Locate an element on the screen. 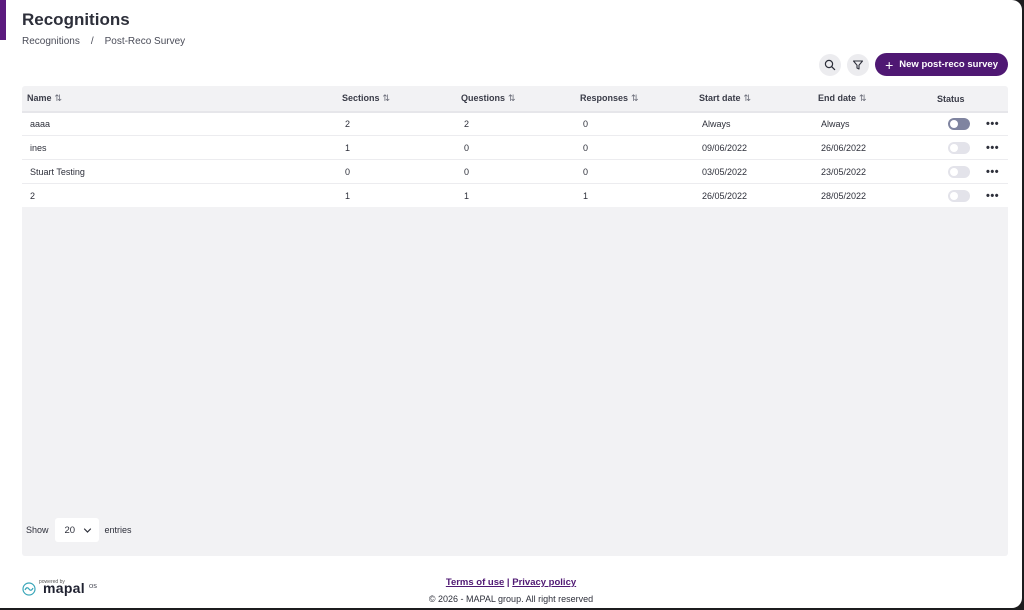 The width and height of the screenshot is (1024, 610). new-survey-label: New post-reco survey is located at coordinates (948, 64).